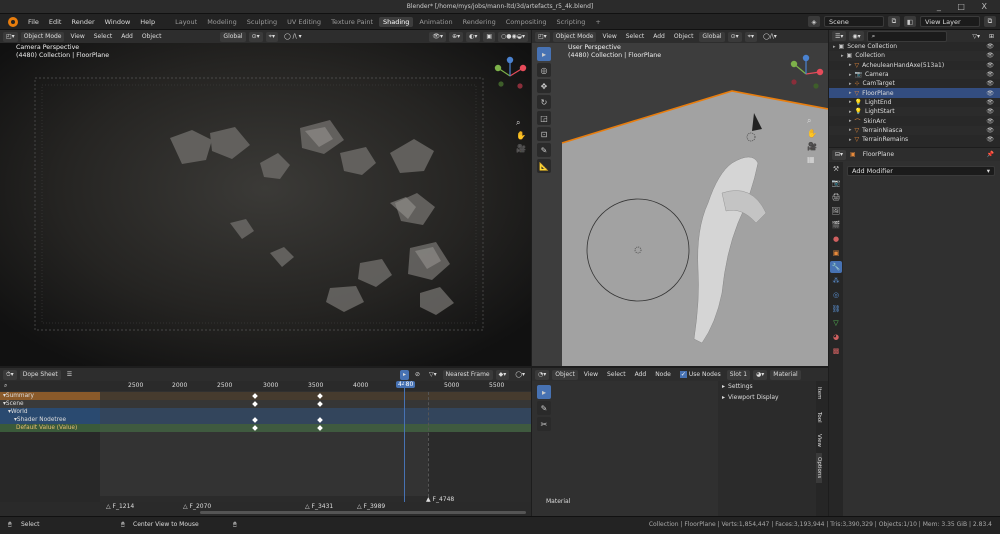 This screenshot has height=534, width=1000. Describe the element at coordinates (814, 21) in the screenshot. I see `scene-browse-icon: ◈` at that location.